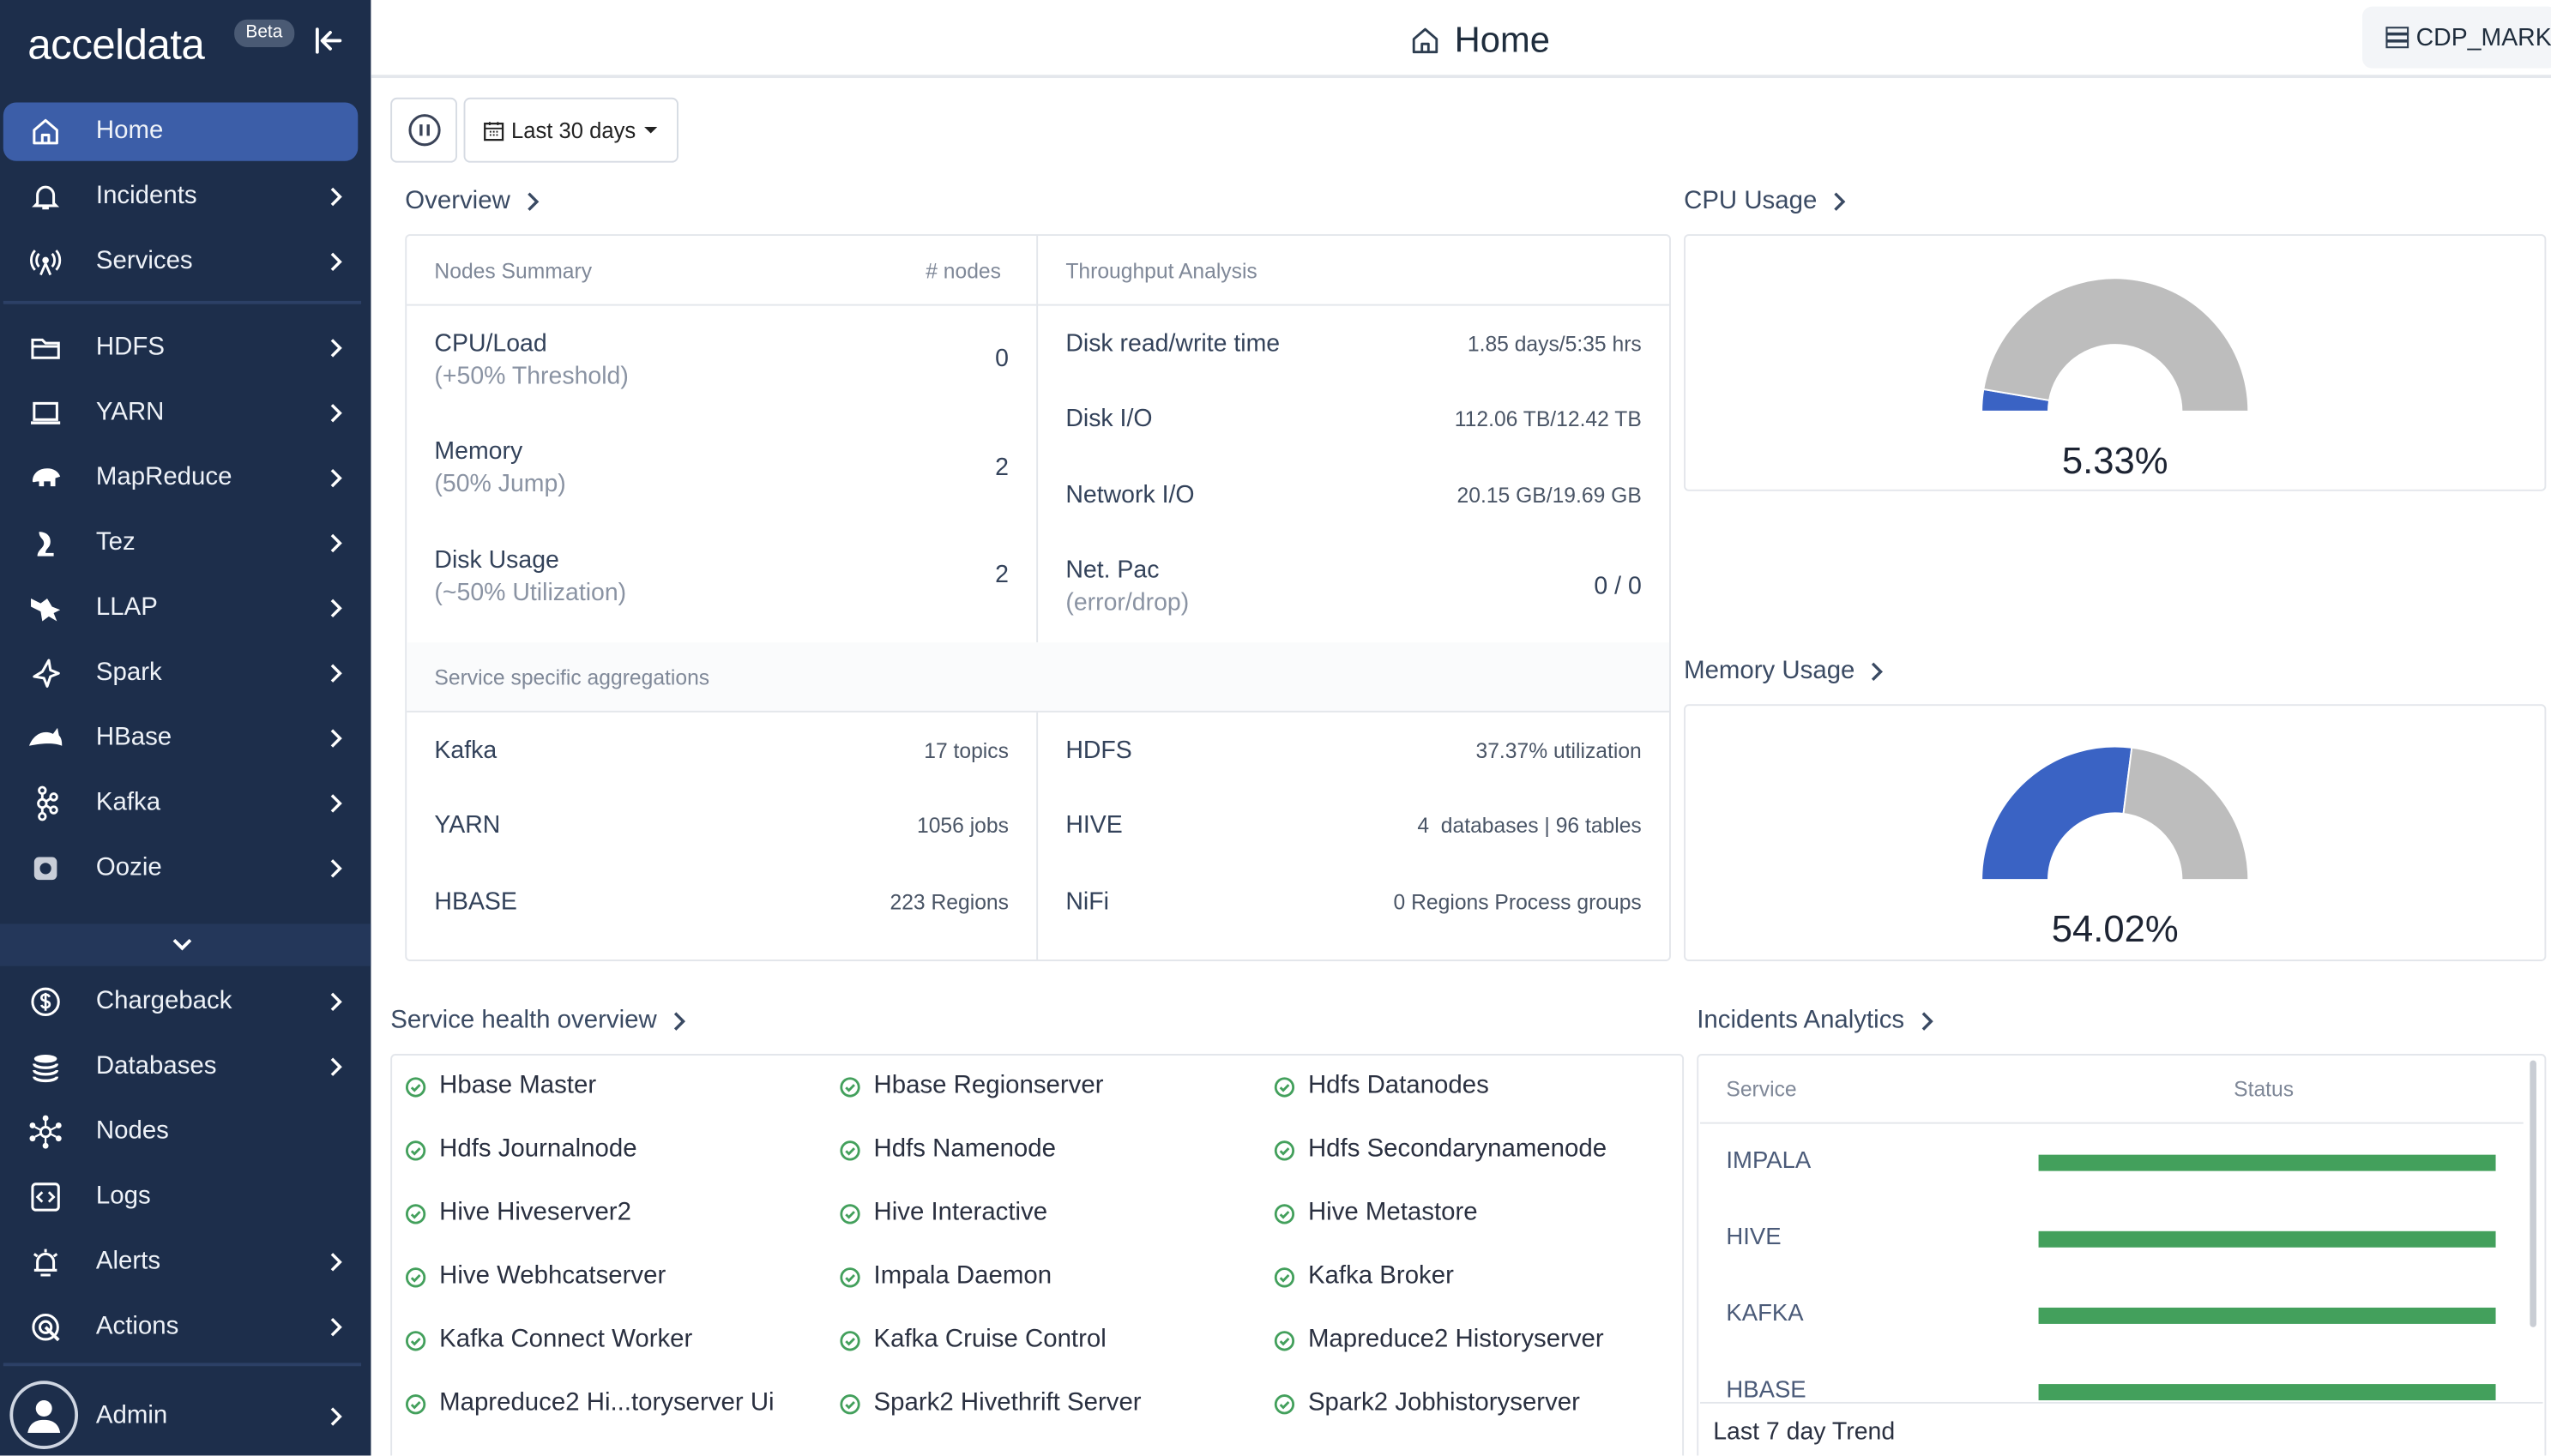  What do you see at coordinates (131, 1416) in the screenshot?
I see `user-name: Admin` at bounding box center [131, 1416].